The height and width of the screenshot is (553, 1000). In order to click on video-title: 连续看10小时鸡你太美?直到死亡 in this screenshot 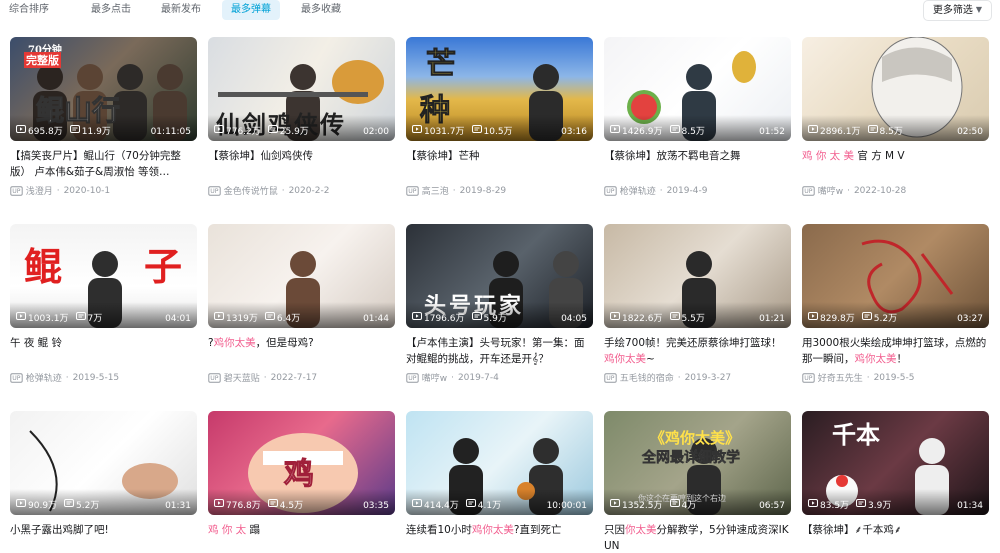, I will do `click(499, 537)`.